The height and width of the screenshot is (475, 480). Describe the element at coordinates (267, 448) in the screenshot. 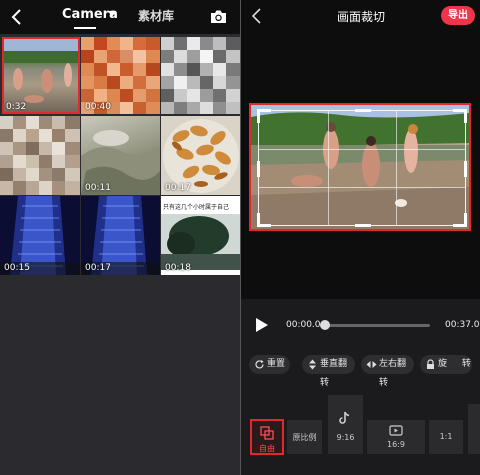

I see `ratio-free-label: 自由` at that location.